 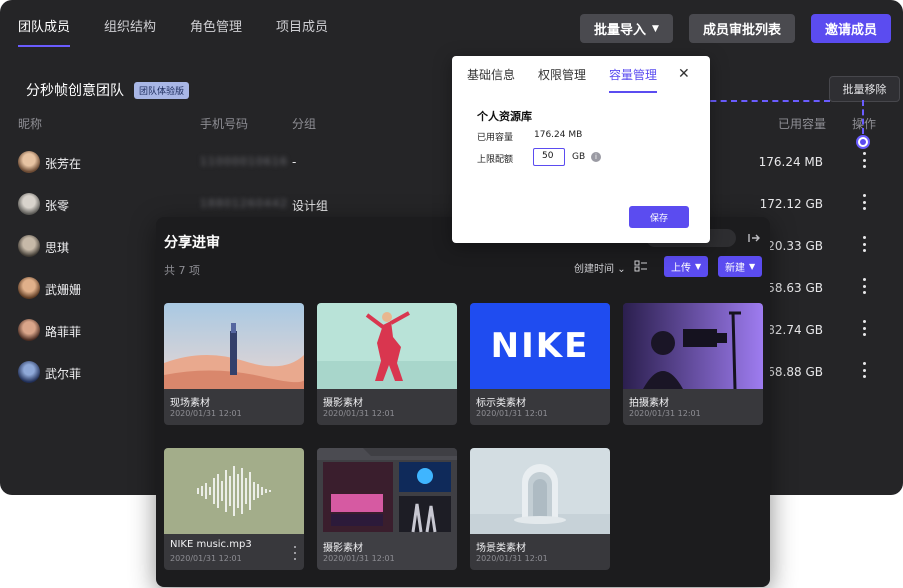 What do you see at coordinates (741, 28) in the screenshot?
I see `review-list-button: 成员审批列表` at bounding box center [741, 28].